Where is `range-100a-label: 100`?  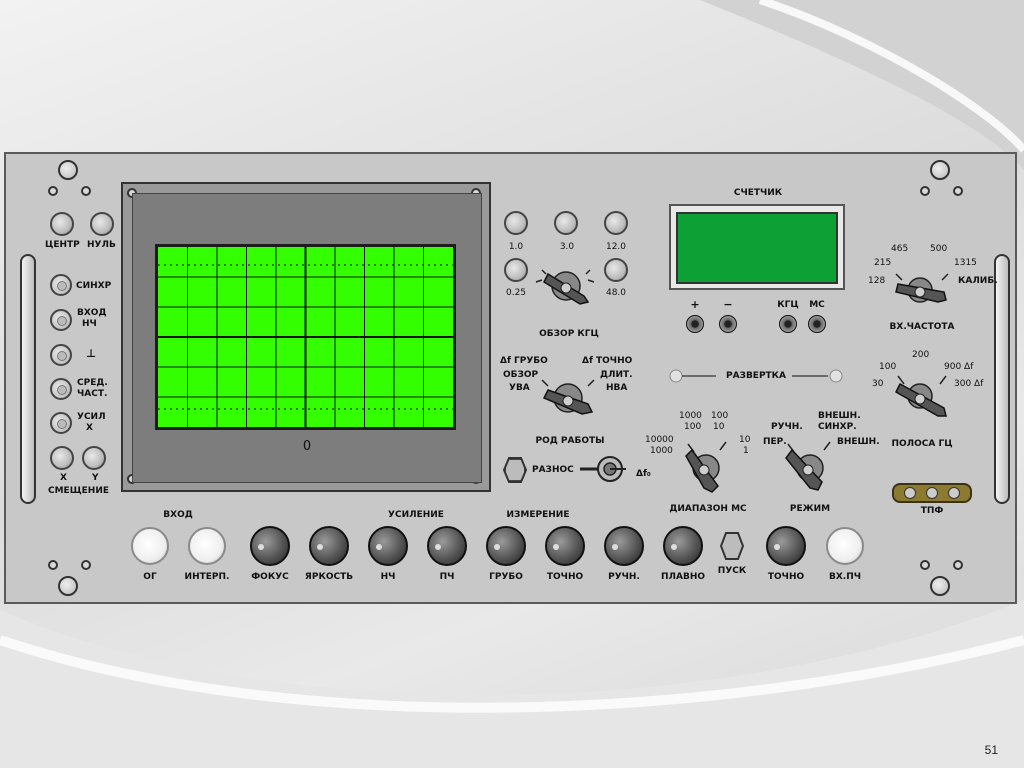 range-100a-label: 100 is located at coordinates (720, 416).